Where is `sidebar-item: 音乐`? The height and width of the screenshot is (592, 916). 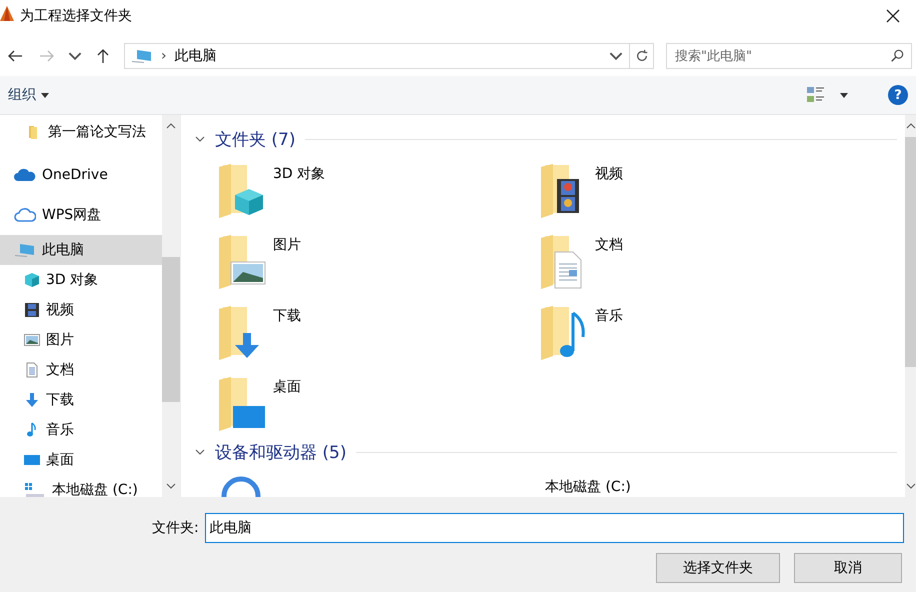
sidebar-item: 音乐 is located at coordinates (81, 430).